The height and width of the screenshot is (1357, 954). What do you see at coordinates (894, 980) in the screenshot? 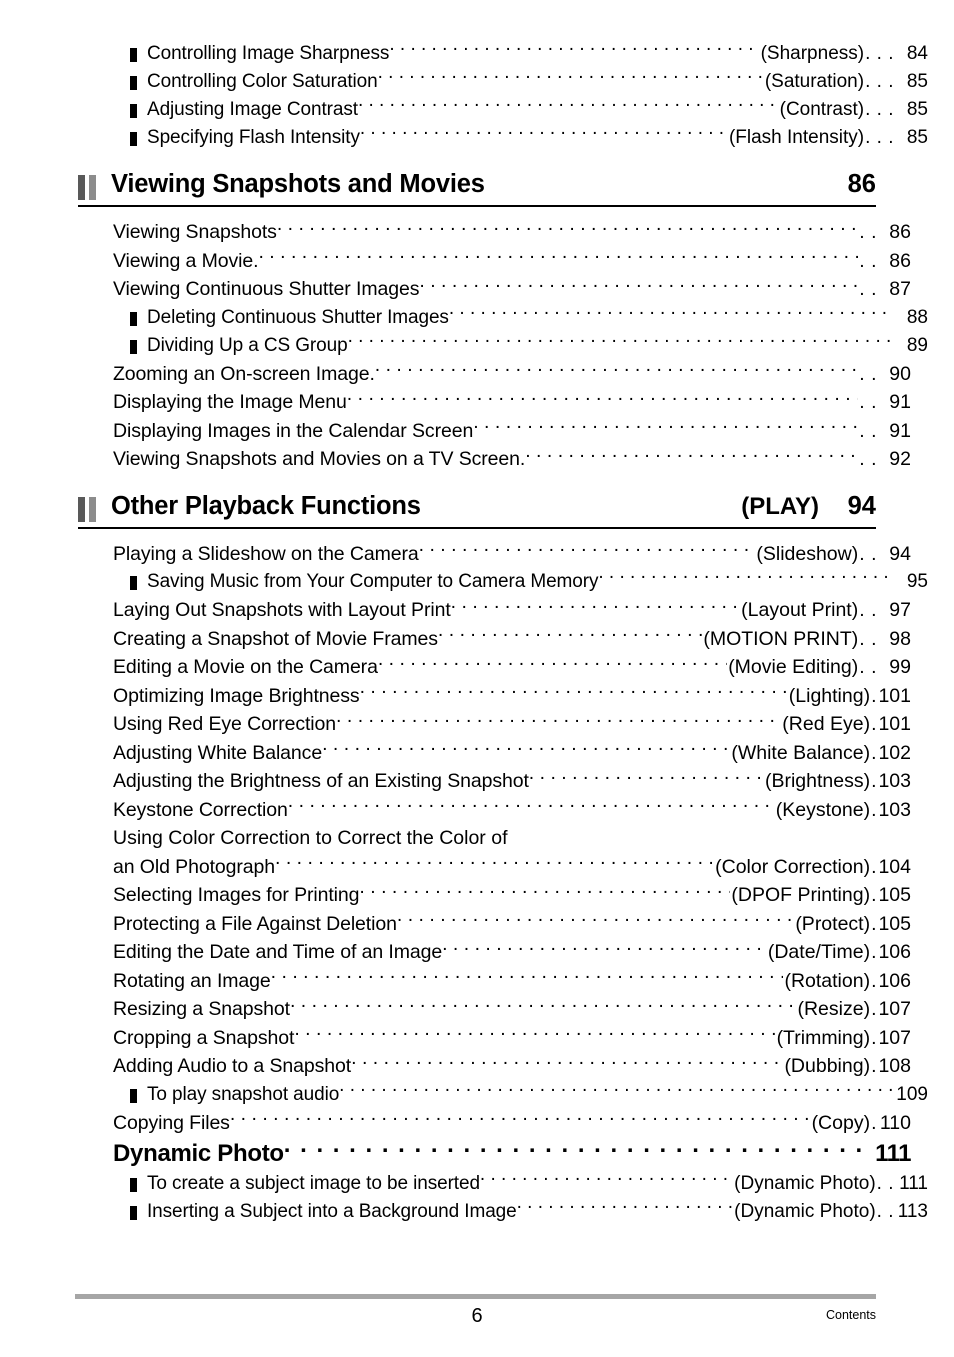
I see `toc-page-number: 106` at bounding box center [894, 980].